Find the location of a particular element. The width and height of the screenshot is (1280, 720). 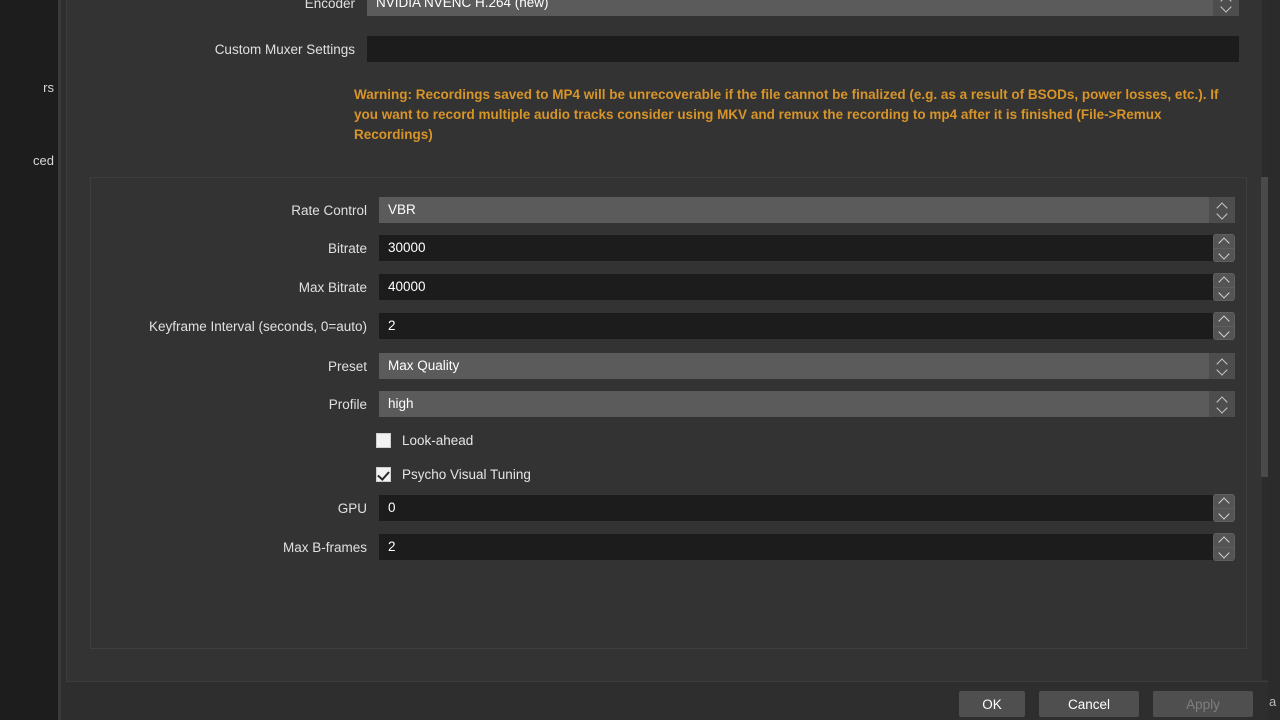

background-window-edge is located at coordinates (1274, 360).